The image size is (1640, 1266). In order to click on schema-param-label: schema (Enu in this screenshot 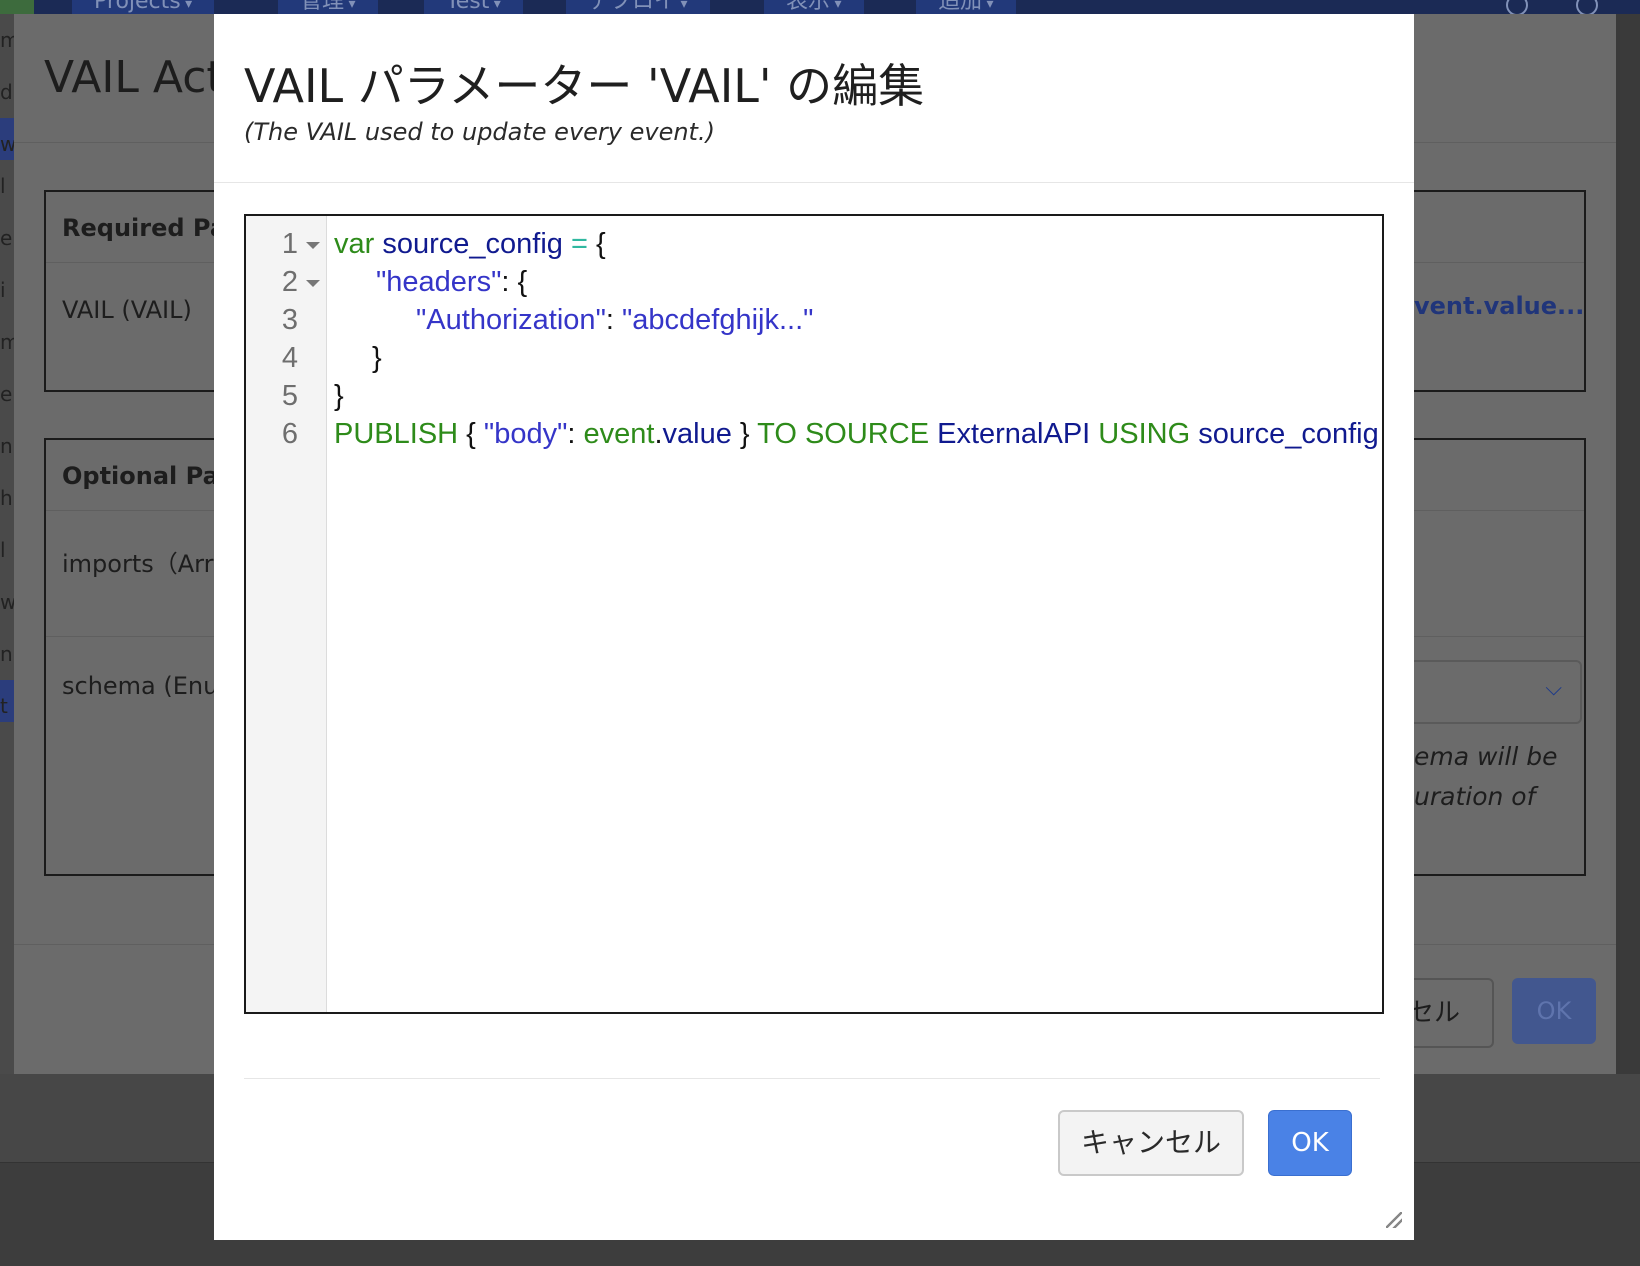, I will do `click(140, 686)`.